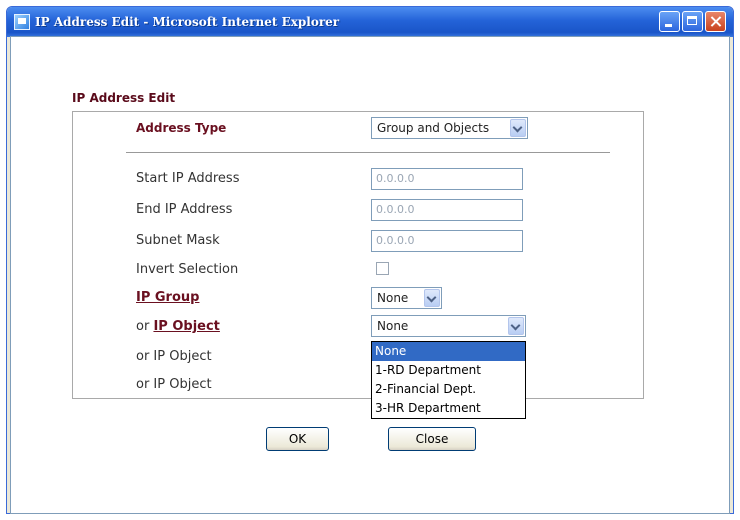 This screenshot has height=520, width=740. What do you see at coordinates (188, 178) in the screenshot?
I see `start-ip-label: Start IP Address` at bounding box center [188, 178].